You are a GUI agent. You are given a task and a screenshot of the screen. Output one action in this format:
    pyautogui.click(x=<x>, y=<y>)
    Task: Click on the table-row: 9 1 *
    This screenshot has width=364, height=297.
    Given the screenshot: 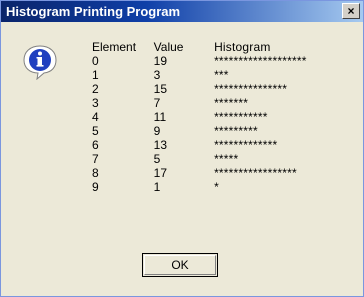 What is the action you would take?
    pyautogui.click(x=227, y=187)
    